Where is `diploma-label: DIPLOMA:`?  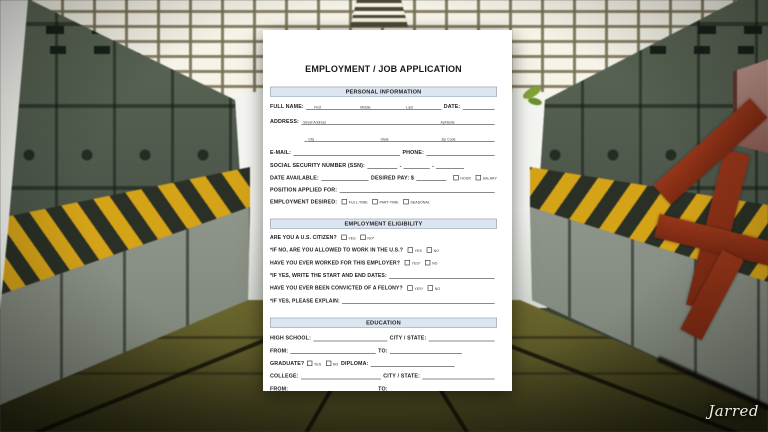
diploma-label: DIPLOMA: is located at coordinates (355, 363).